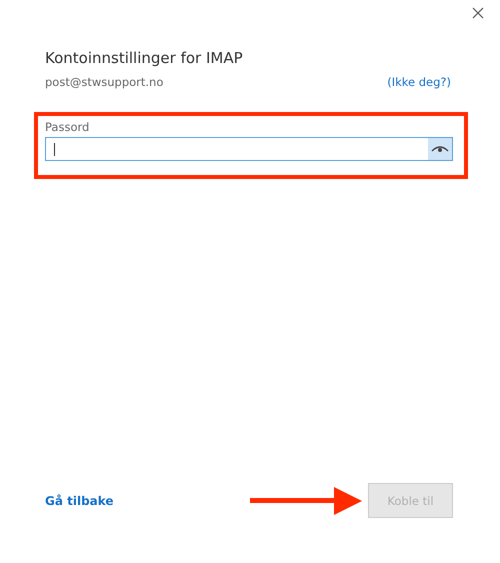  What do you see at coordinates (67, 127) in the screenshot?
I see `field-label: Passord` at bounding box center [67, 127].